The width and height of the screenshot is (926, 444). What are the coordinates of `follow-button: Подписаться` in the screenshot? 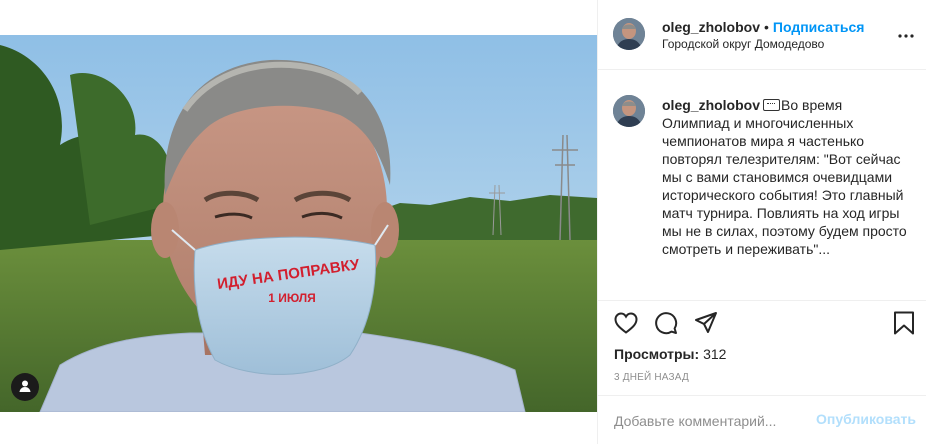 It's located at (819, 27).